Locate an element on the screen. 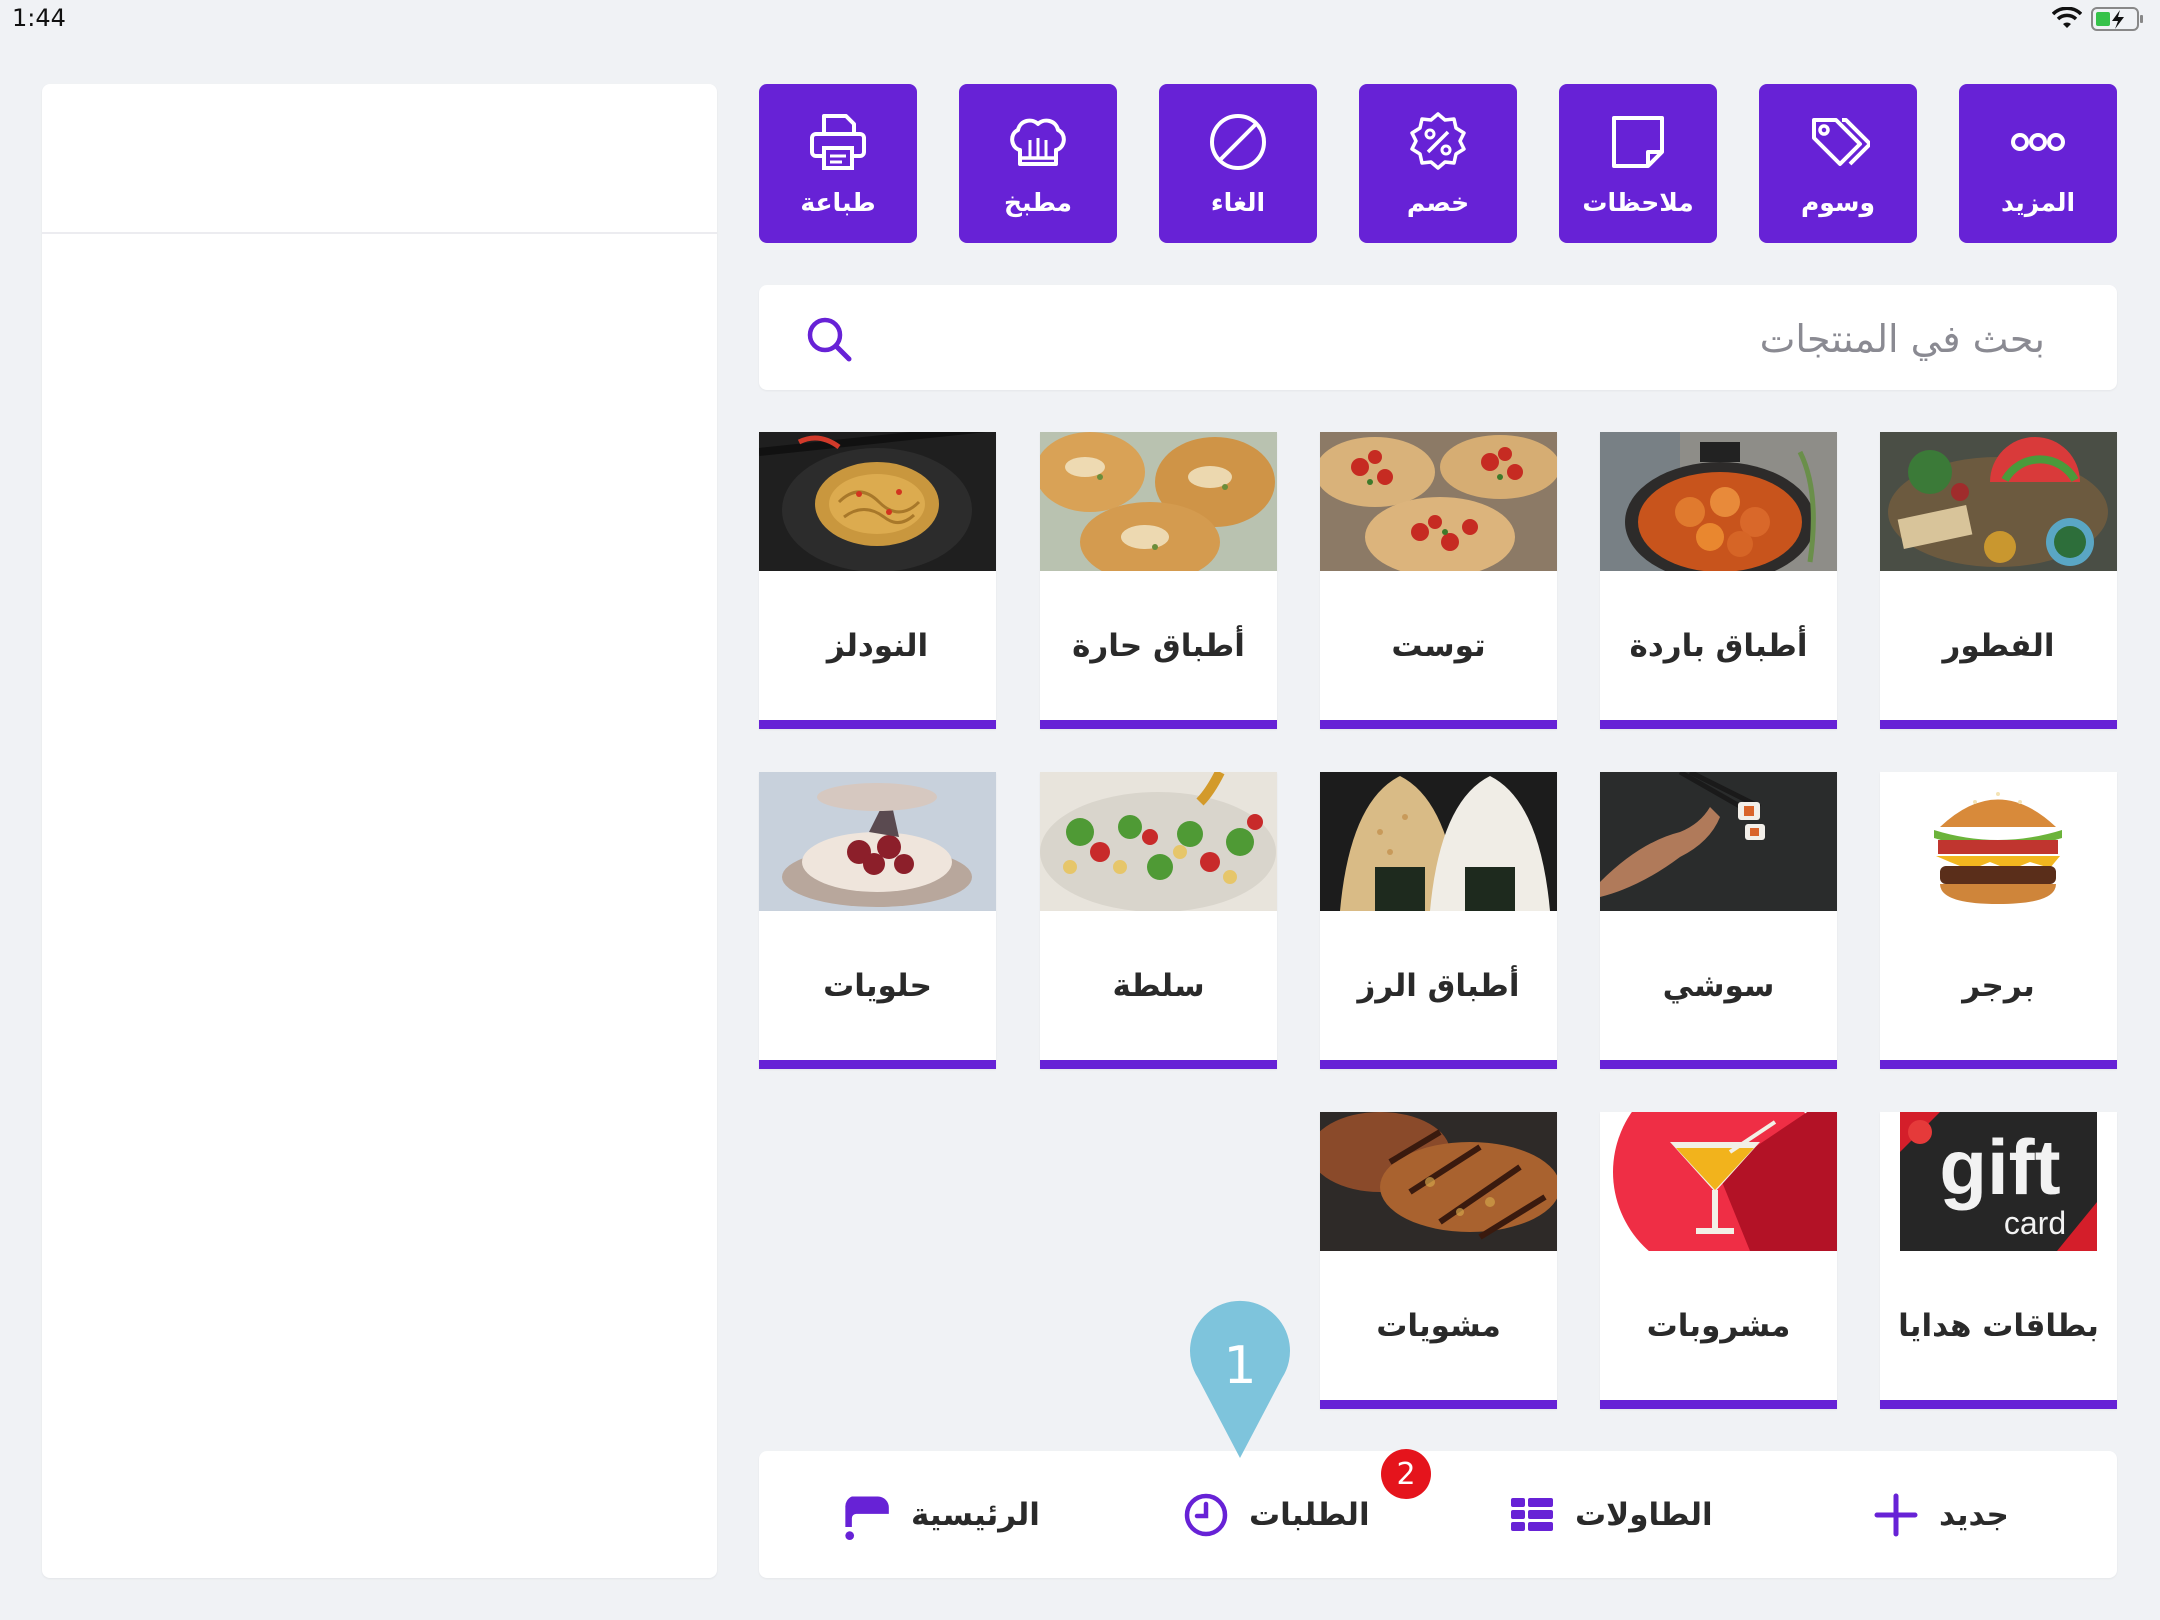  annotation-marker: 1 is located at coordinates (1240, 1377).